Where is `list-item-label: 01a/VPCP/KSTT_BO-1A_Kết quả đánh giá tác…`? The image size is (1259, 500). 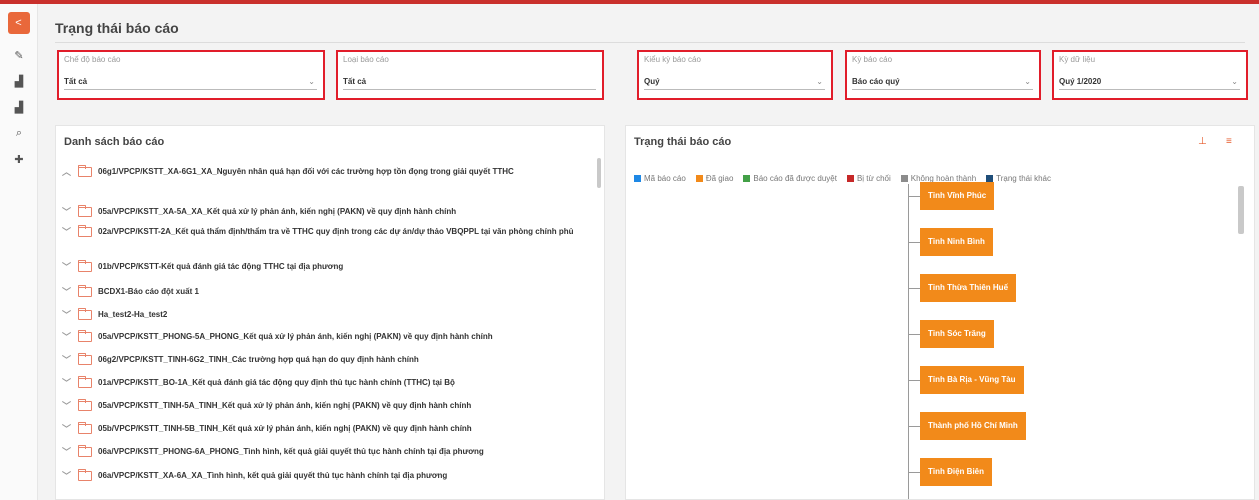
list-item-label: 01a/VPCP/KSTT_BO-1A_Kết quả đánh giá tác… is located at coordinates (276, 382).